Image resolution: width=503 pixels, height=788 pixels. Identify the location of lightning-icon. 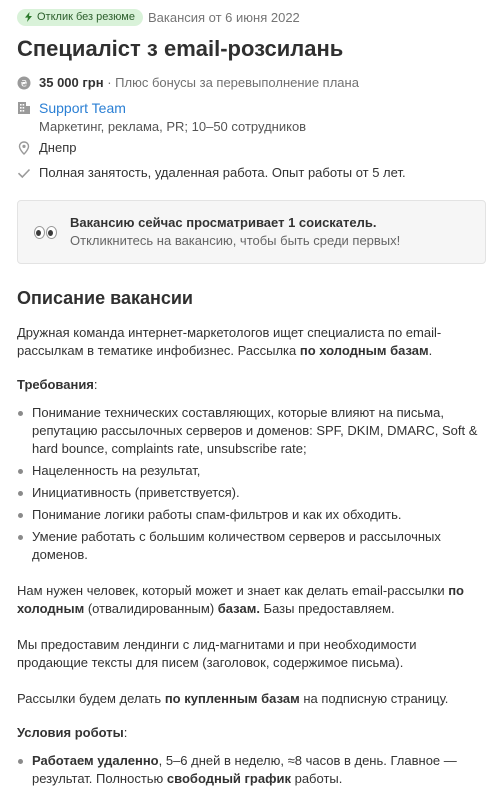
(28, 17).